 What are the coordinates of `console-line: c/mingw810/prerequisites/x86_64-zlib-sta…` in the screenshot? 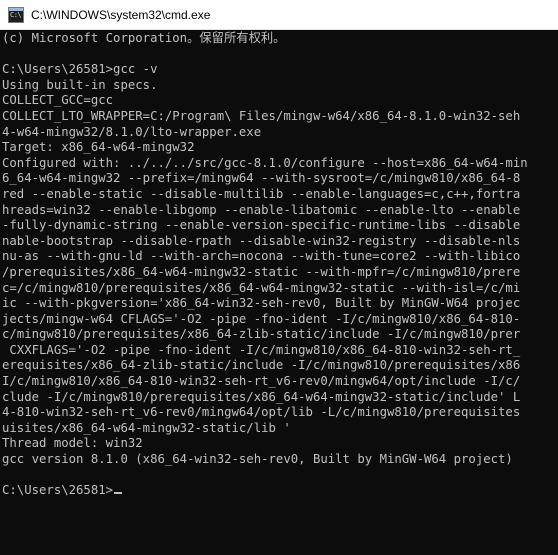 It's located at (261, 334).